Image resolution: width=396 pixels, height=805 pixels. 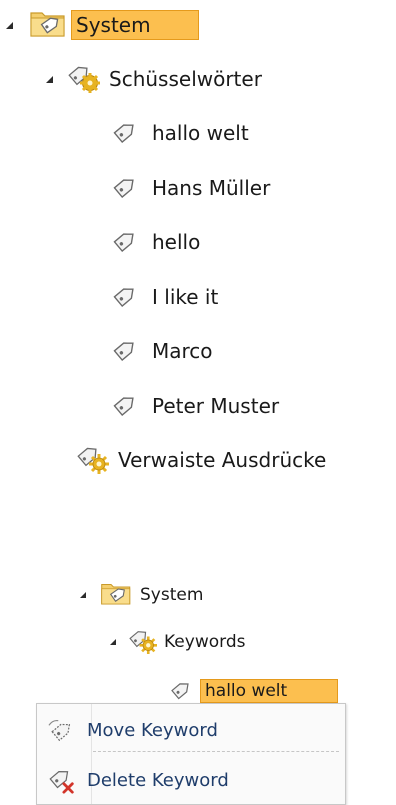 I want to click on menu-item-move-keyword: Move Keyword, so click(x=191, y=730).